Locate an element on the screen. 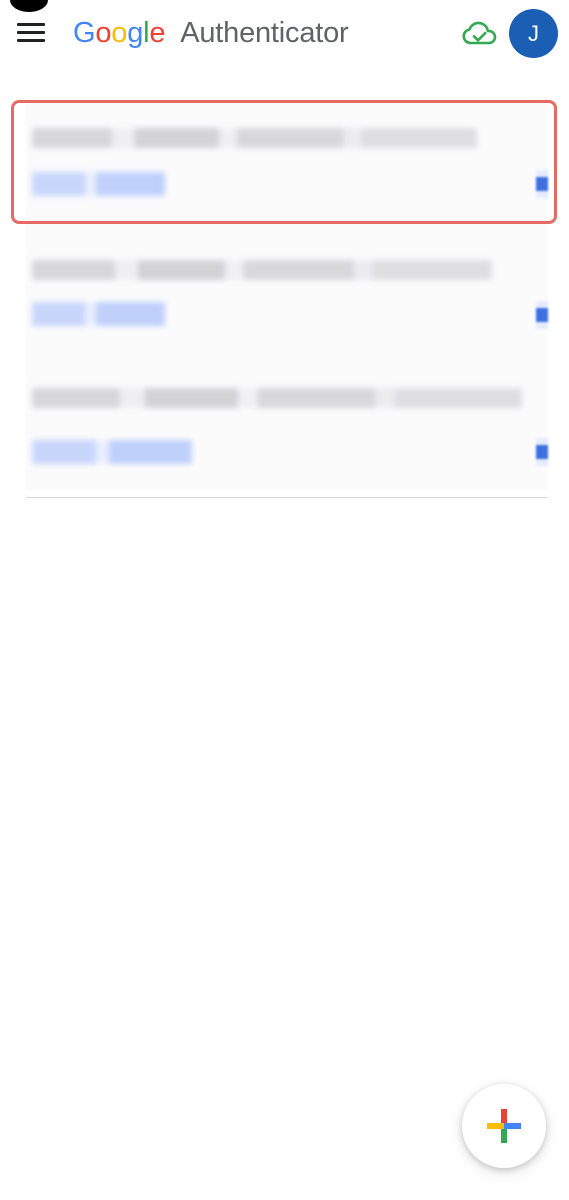 Image resolution: width=569 pixels, height=1200 pixels. code-item-highlighted is located at coordinates (284, 163).